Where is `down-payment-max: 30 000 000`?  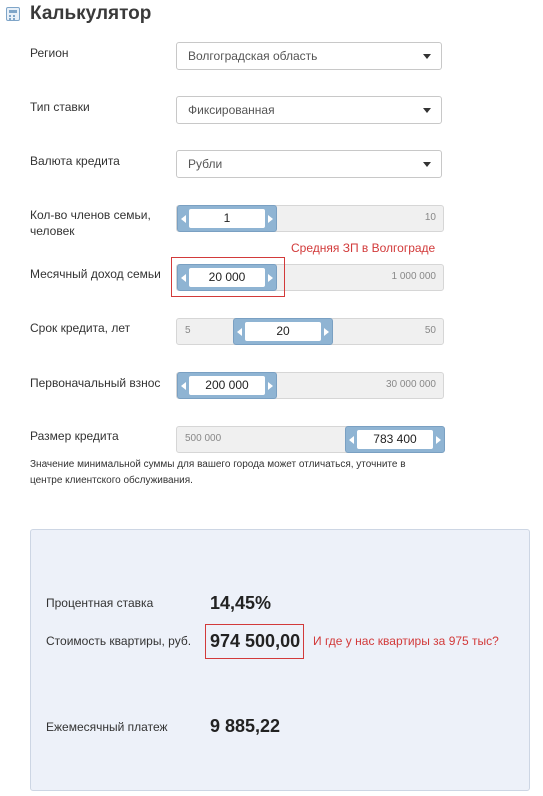 down-payment-max: 30 000 000 is located at coordinates (410, 384).